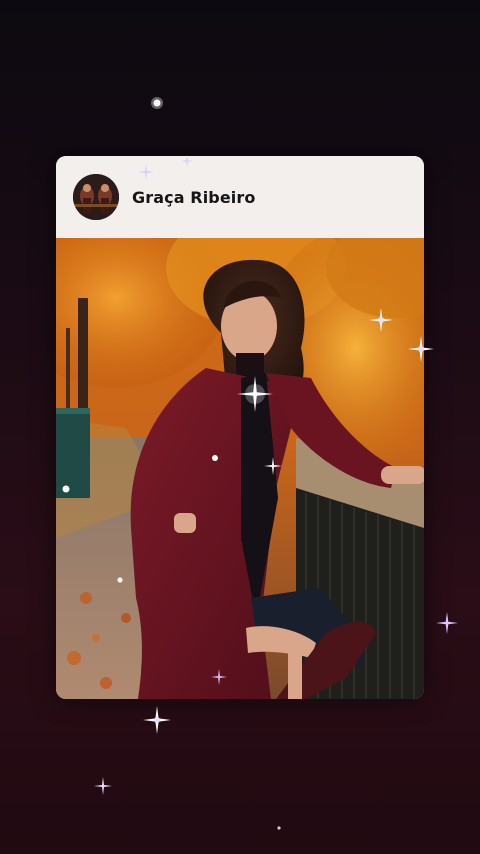  I want to click on profile-avatar-icon, so click(96, 197).